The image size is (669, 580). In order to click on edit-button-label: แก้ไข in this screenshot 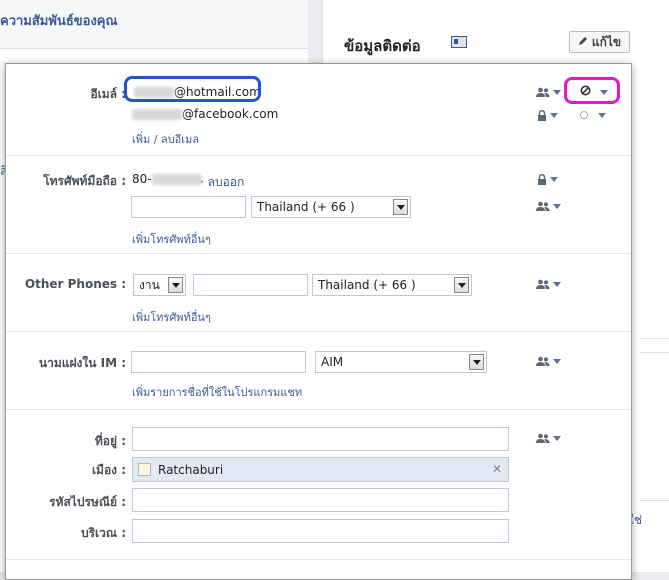, I will do `click(606, 41)`.